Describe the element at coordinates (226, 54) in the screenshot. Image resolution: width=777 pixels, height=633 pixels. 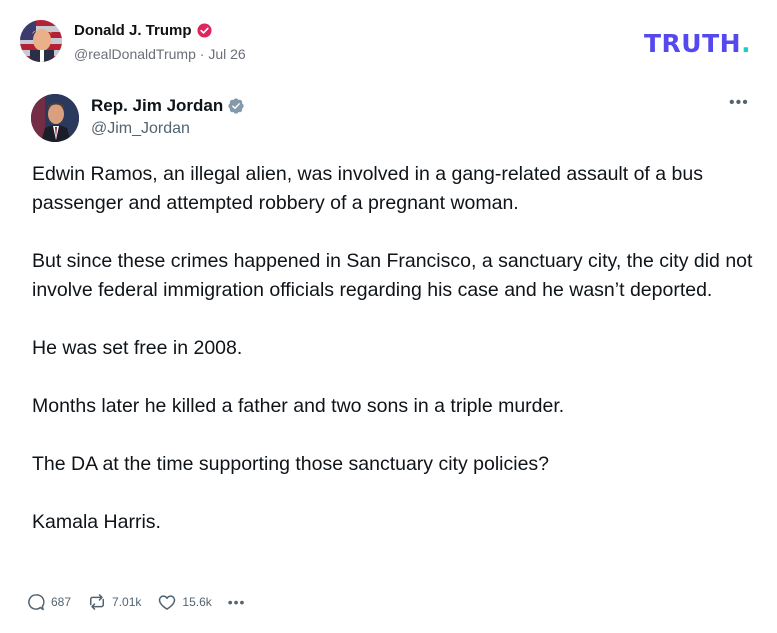
I see `post-date: Jul 26` at that location.